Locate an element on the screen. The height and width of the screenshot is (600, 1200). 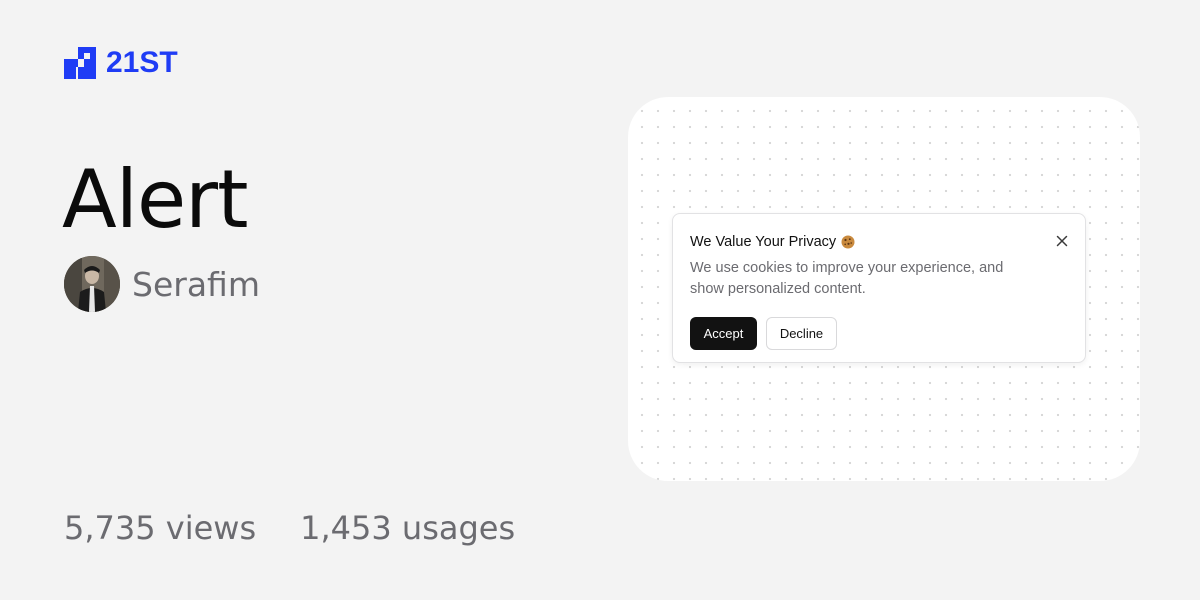
avatar is located at coordinates (92, 284).